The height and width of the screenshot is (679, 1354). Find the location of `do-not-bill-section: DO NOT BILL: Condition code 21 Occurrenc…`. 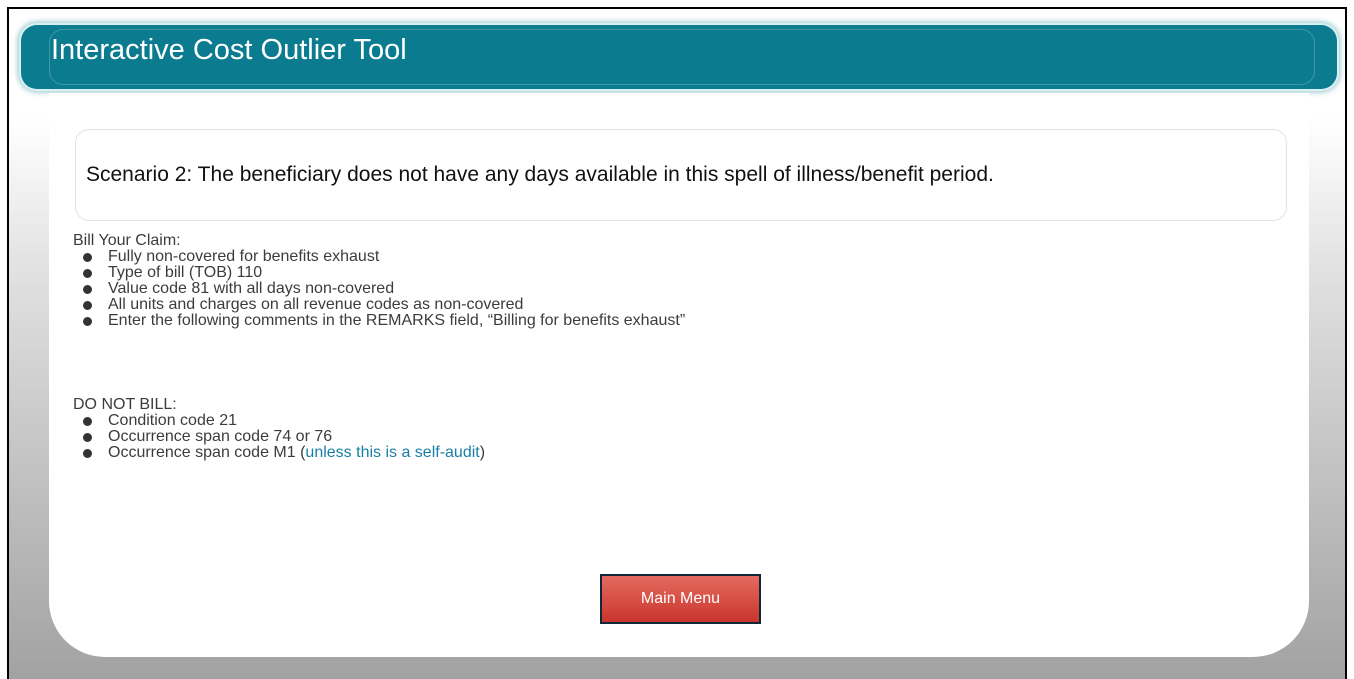

do-not-bill-section: DO NOT BILL: Condition code 21 Occurrenc… is located at coordinates (279, 429).